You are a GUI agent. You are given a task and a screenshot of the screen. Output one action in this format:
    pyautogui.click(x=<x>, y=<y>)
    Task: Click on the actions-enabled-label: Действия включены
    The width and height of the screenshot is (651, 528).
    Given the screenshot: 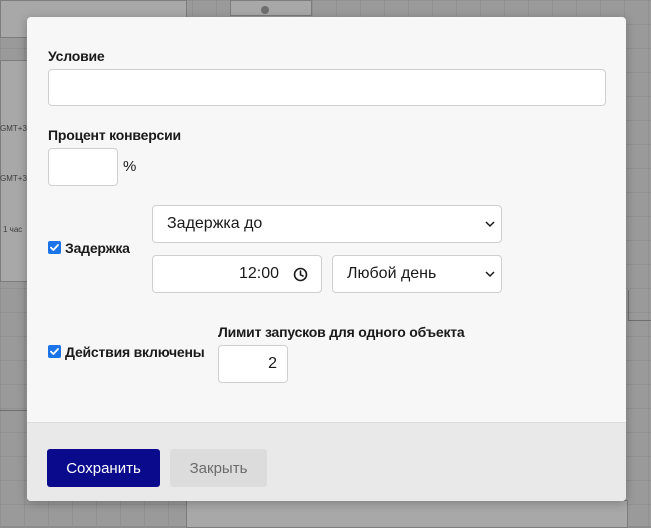 What is the action you would take?
    pyautogui.click(x=135, y=352)
    